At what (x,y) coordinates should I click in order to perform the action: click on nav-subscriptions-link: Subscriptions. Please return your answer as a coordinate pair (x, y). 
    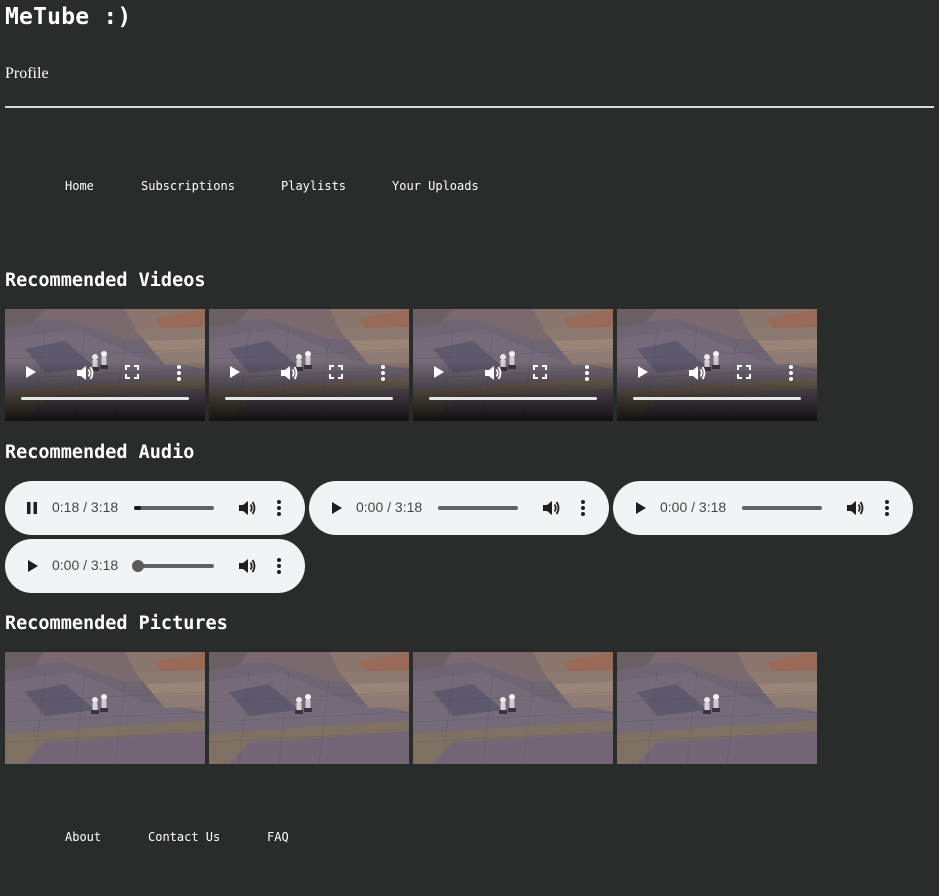
    Looking at the image, I should click on (188, 186).